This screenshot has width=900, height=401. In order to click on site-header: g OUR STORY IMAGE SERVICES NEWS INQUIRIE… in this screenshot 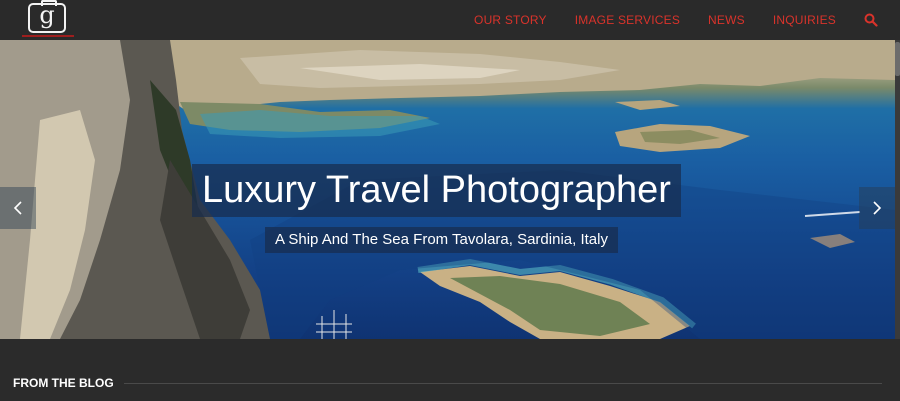, I will do `click(450, 20)`.